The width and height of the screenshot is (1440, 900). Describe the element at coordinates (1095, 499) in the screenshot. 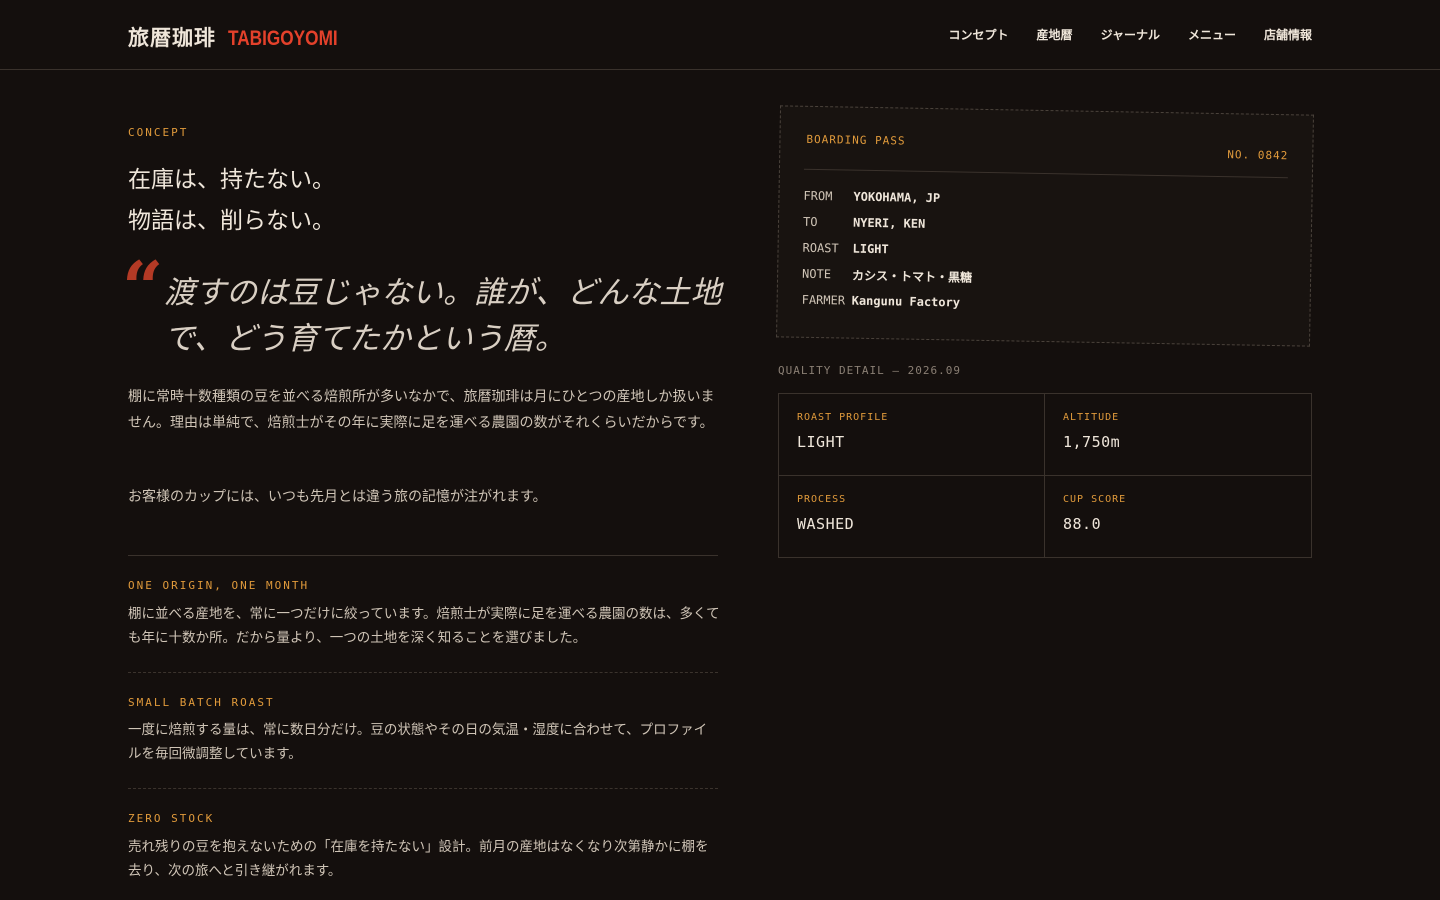

I see `quality-label: CUP SCORE` at that location.